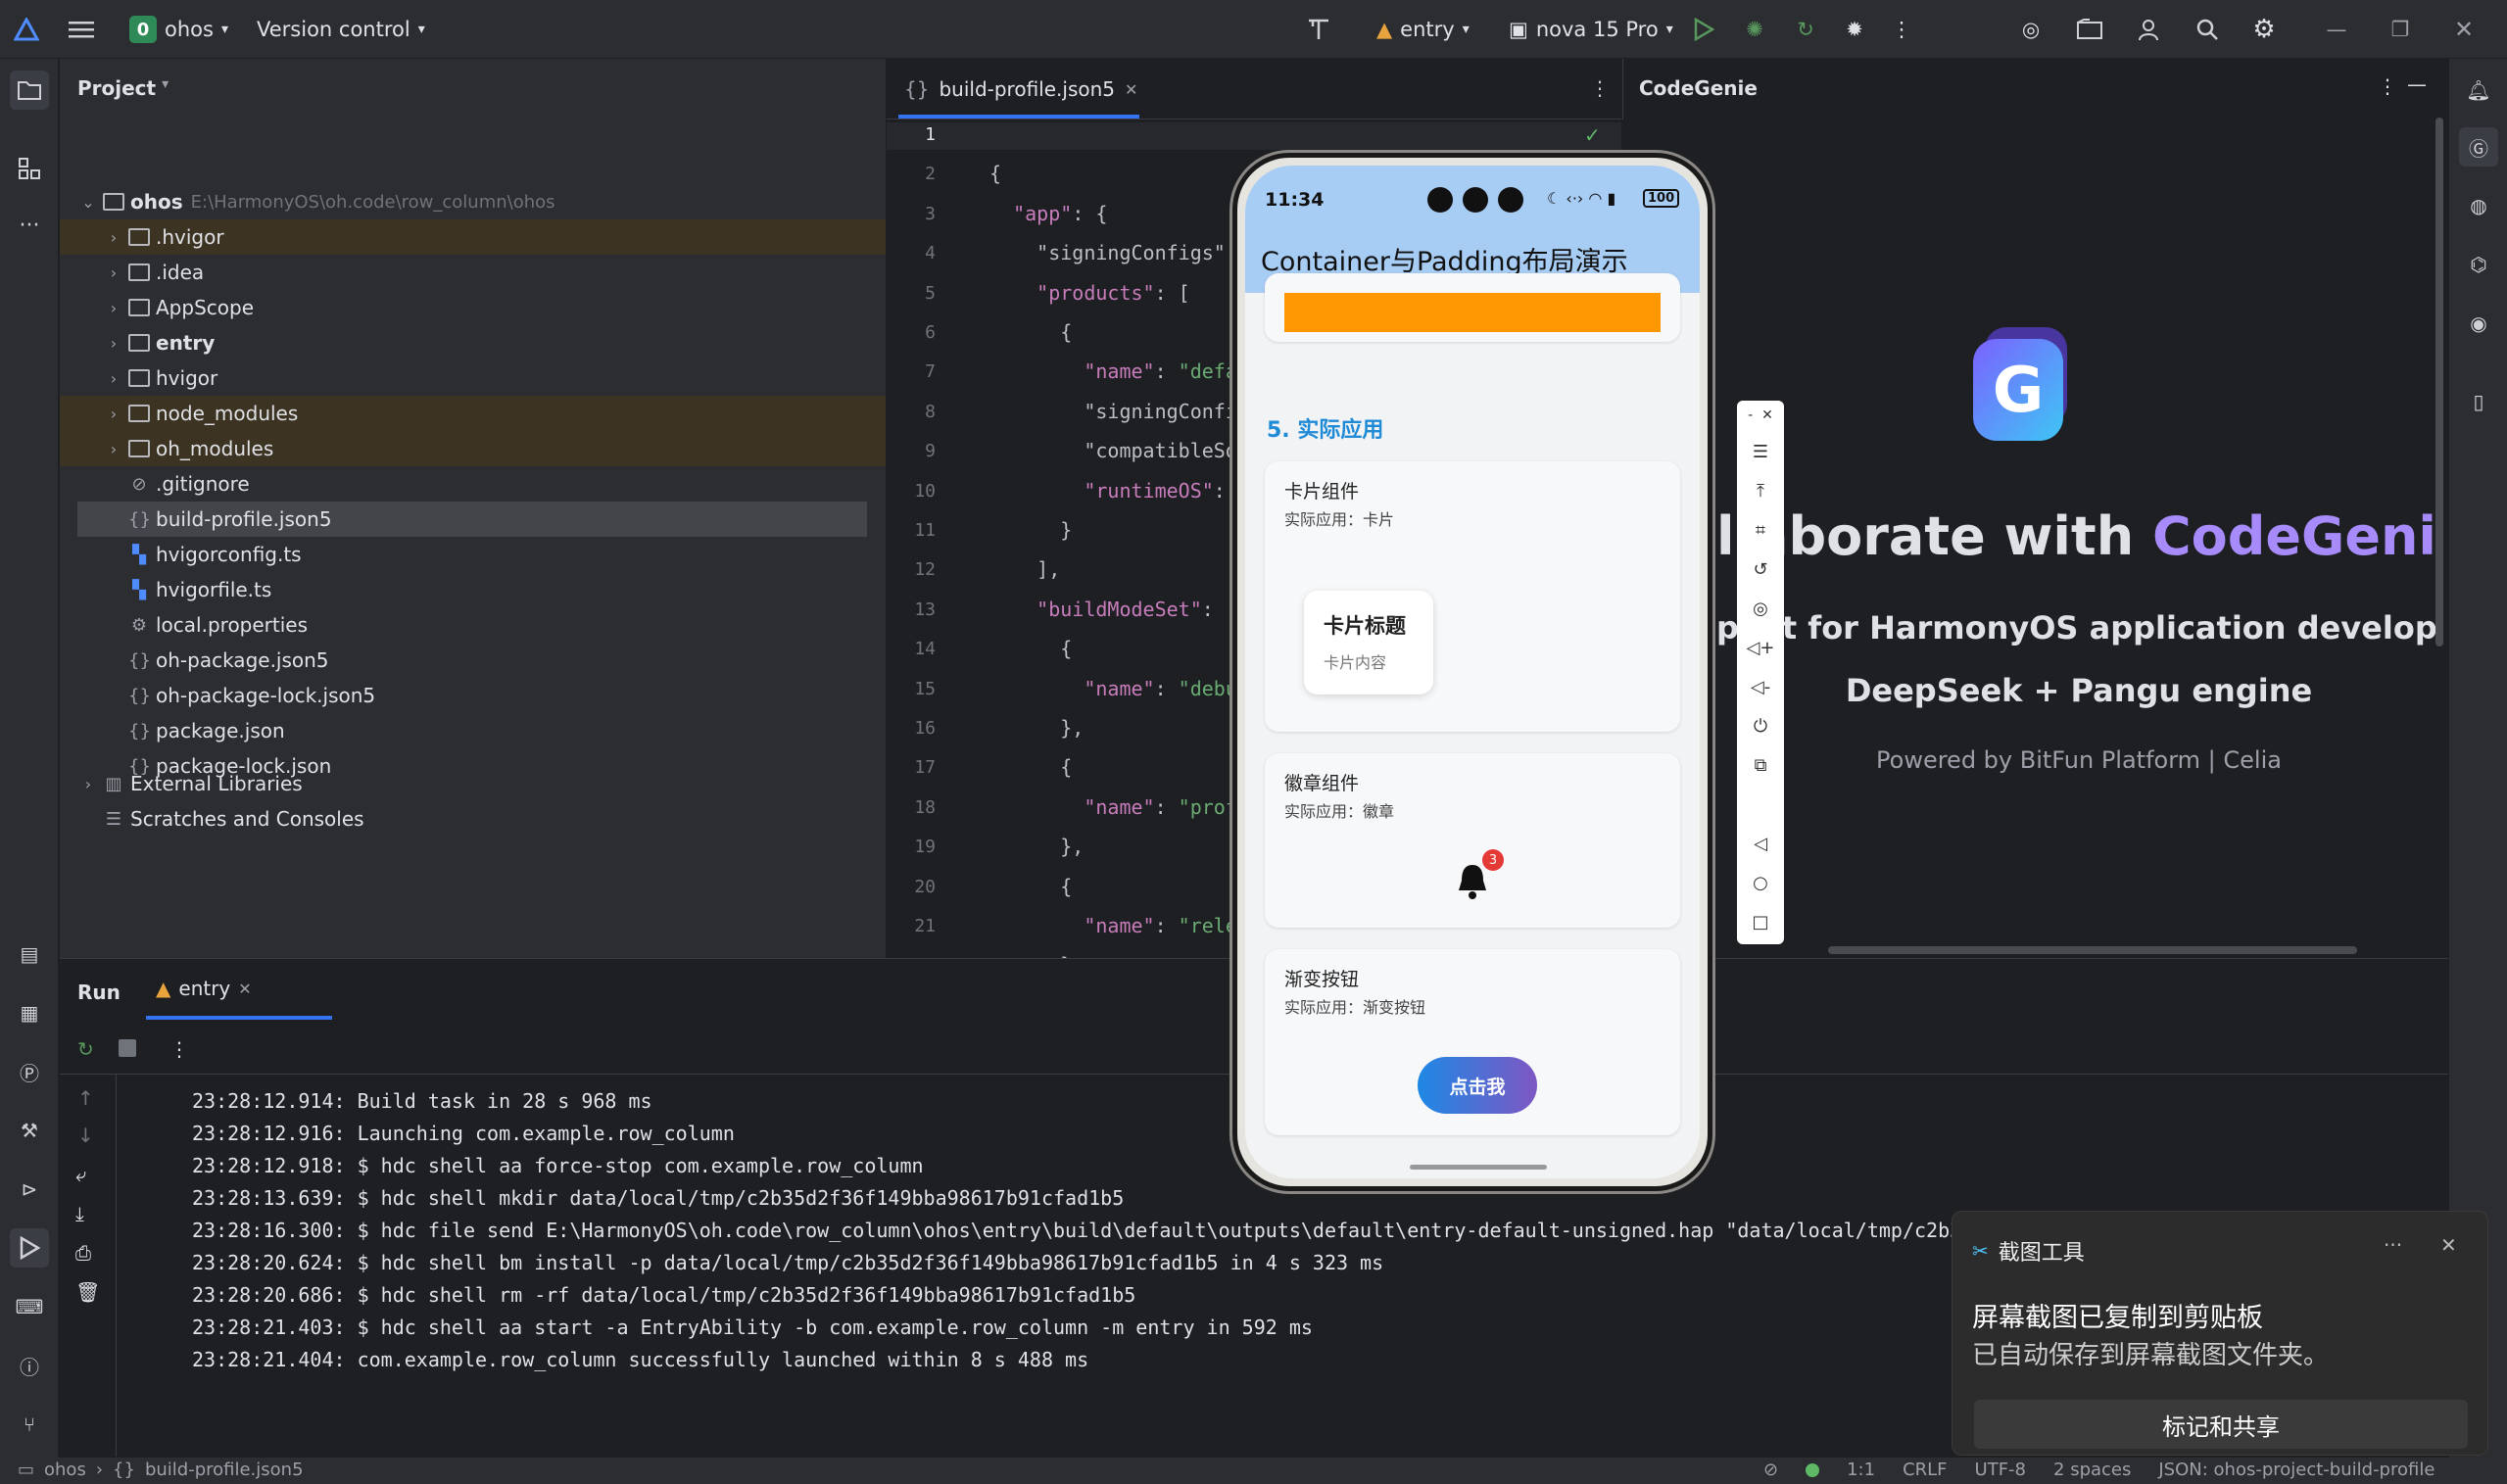 The width and height of the screenshot is (2507, 1484). What do you see at coordinates (1113, 609) in the screenshot?
I see `code-line: "buildModeSet": [` at bounding box center [1113, 609].